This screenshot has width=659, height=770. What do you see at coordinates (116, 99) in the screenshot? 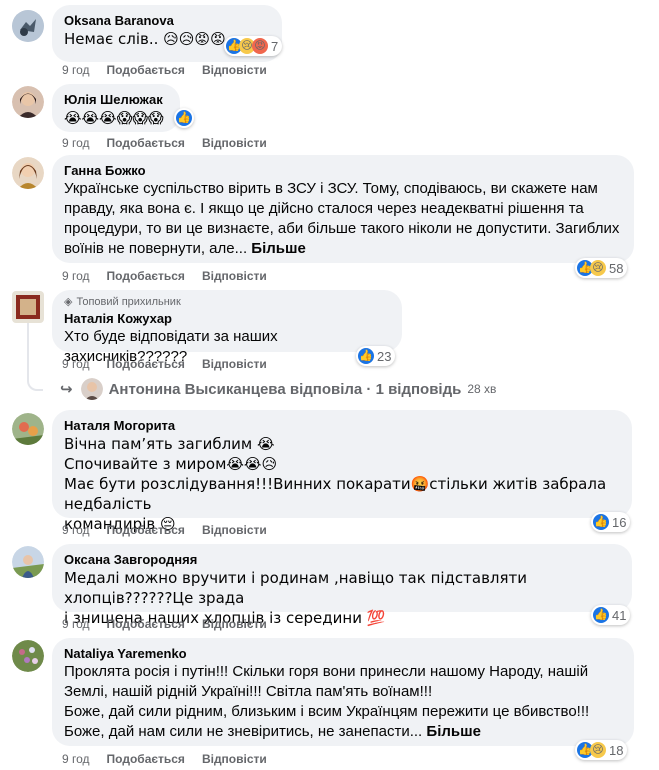
I see `comment-author: Юлія Шелюжак` at bounding box center [116, 99].